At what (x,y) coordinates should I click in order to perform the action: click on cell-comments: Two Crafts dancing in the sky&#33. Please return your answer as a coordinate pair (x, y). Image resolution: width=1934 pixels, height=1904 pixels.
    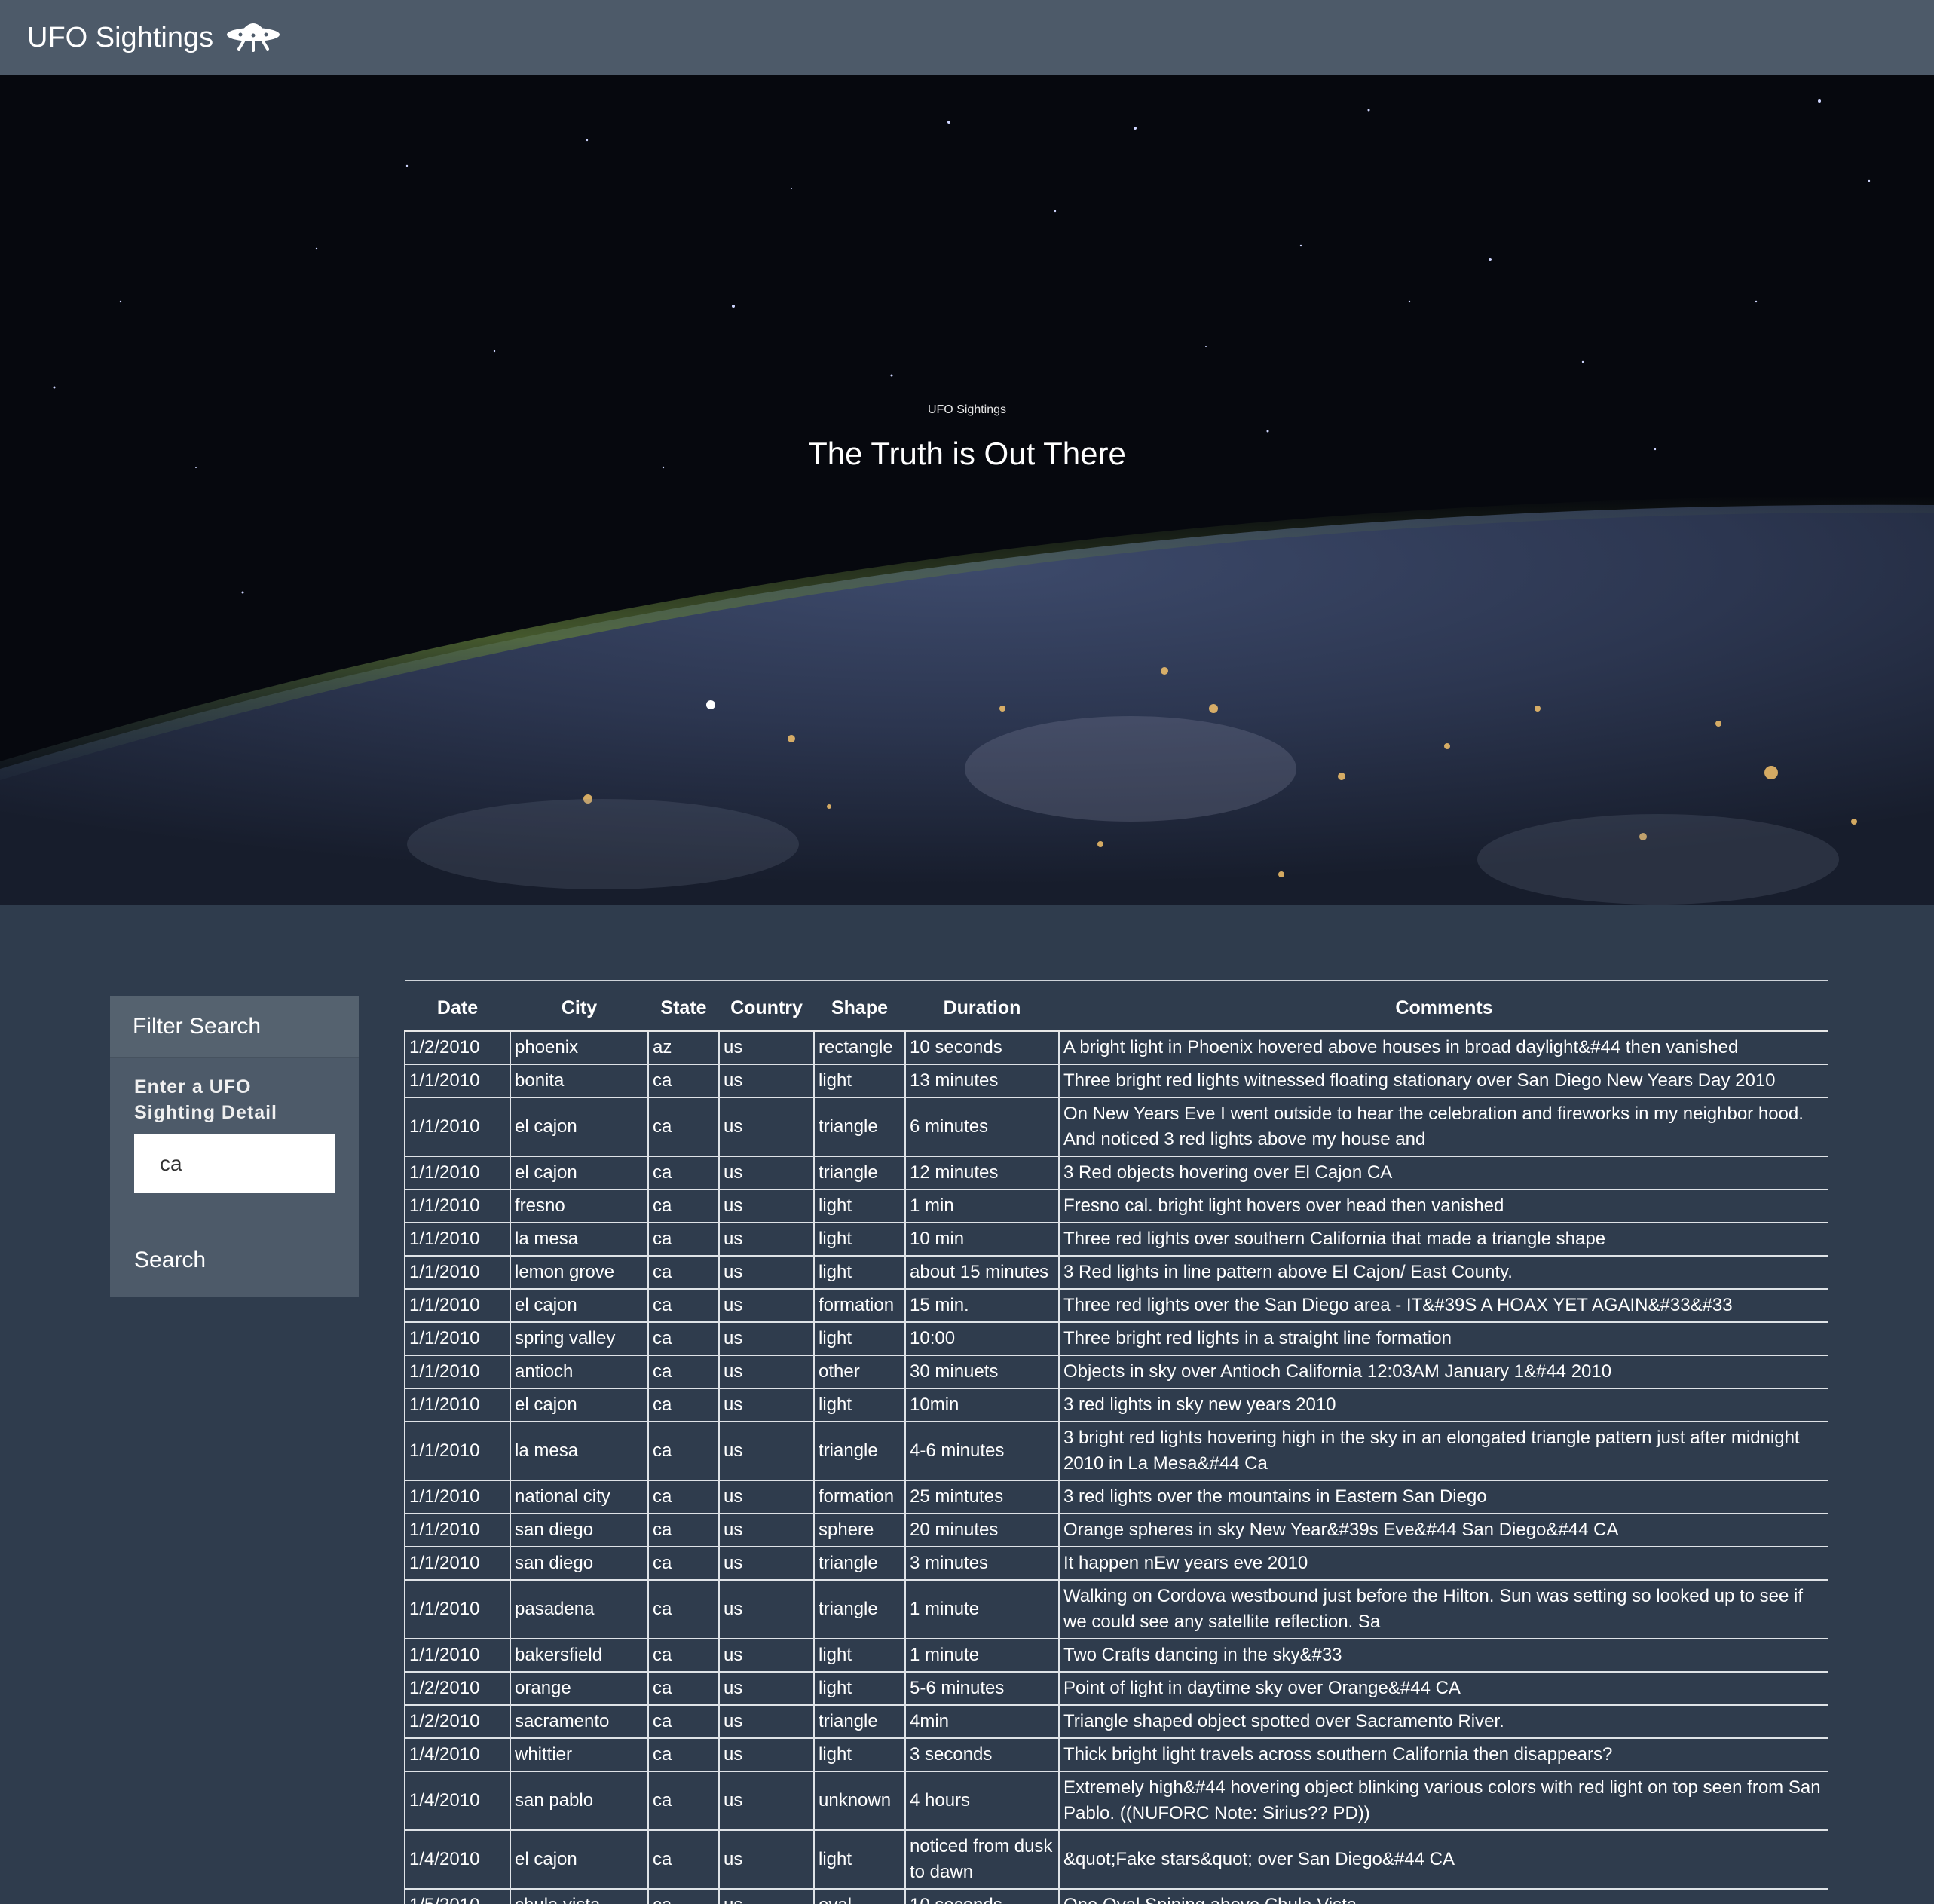
    Looking at the image, I should click on (1443, 1655).